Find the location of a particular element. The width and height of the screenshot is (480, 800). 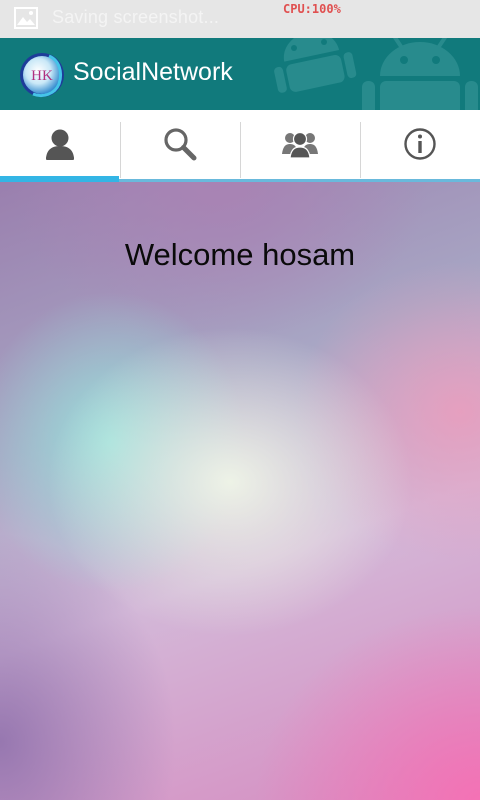

android-background-art is located at coordinates (376, 74).